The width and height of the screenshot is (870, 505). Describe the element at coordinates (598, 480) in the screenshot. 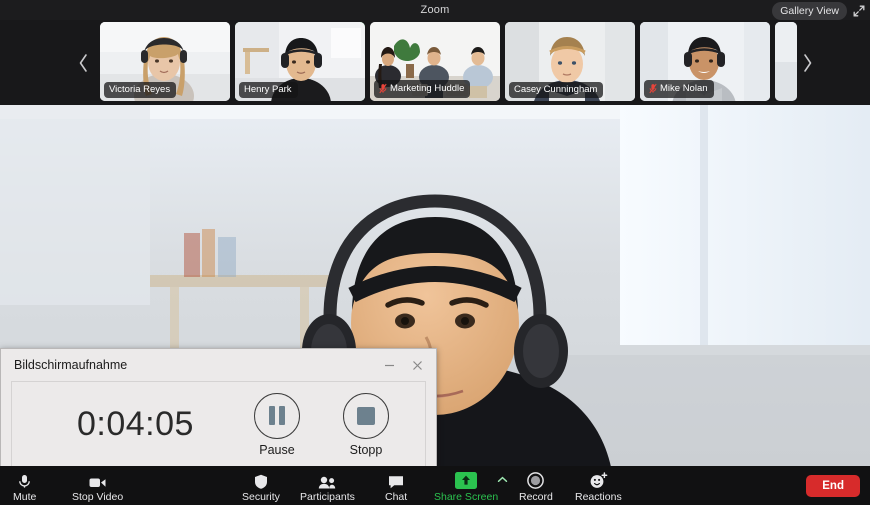

I see `reactions-smiley-icon` at that location.